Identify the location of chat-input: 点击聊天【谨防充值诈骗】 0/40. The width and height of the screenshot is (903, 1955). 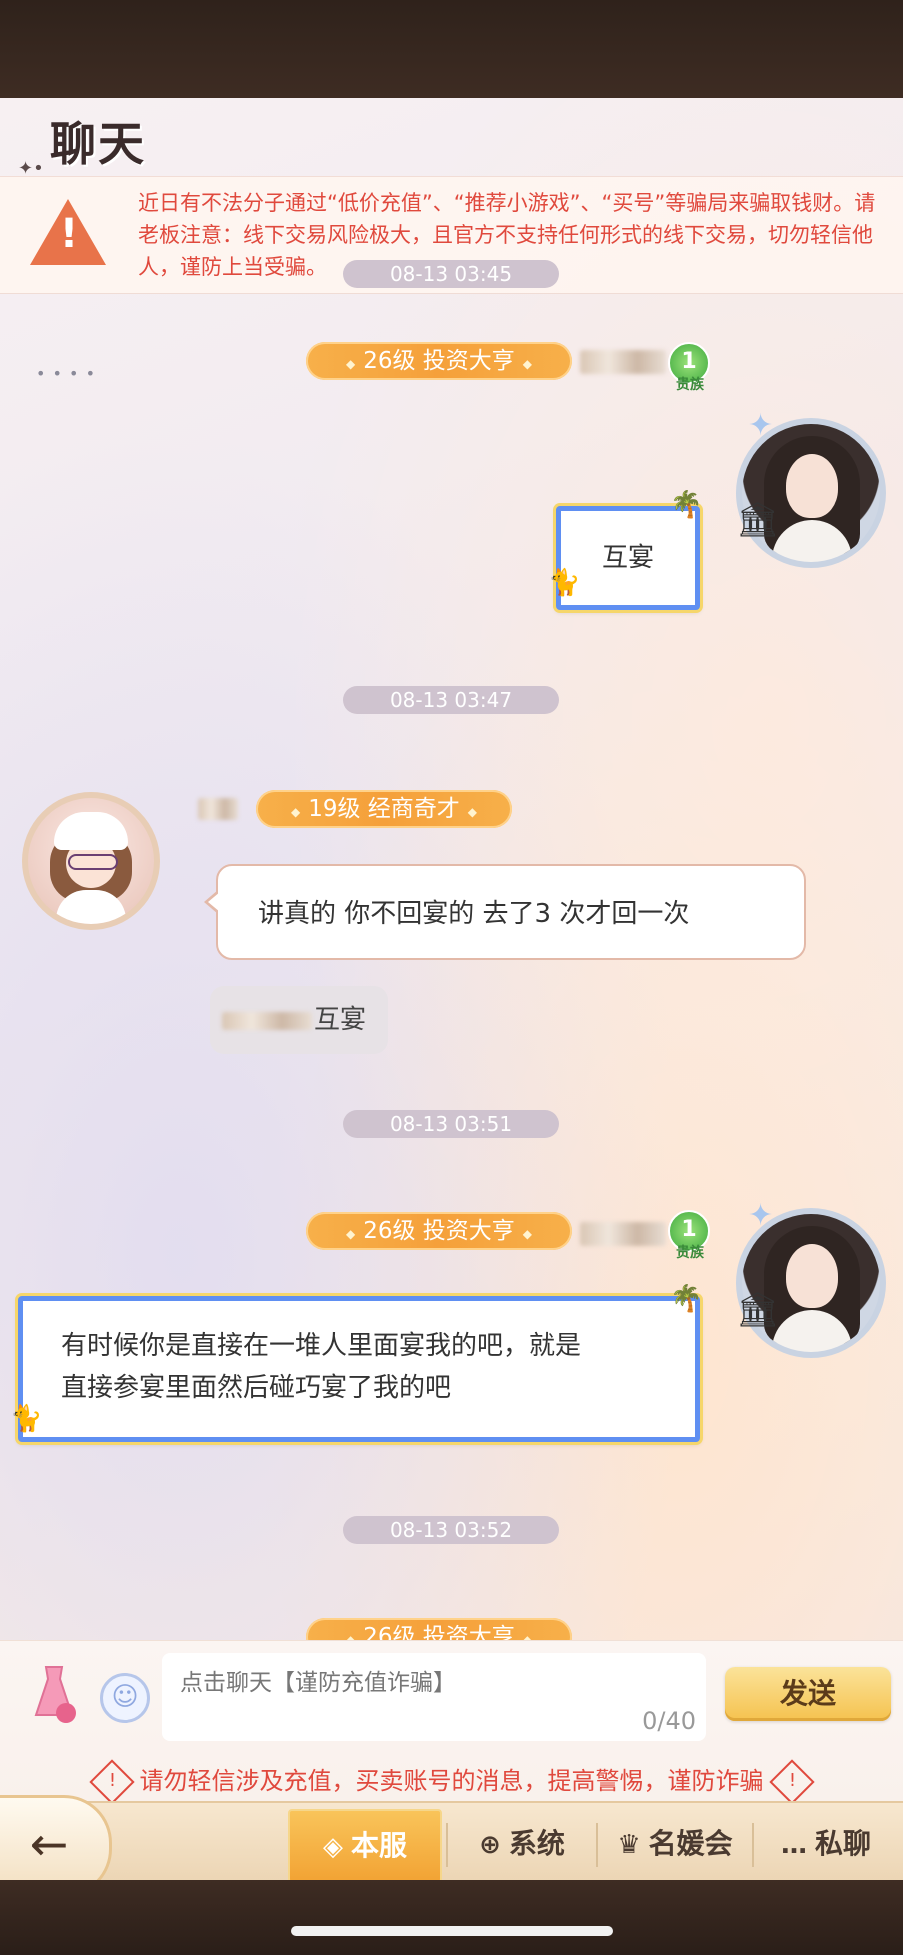
(434, 1697).